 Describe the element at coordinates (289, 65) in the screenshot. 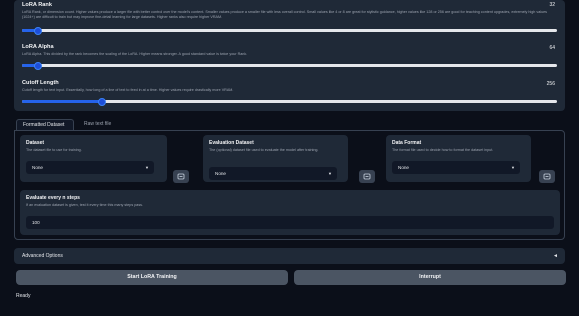

I see `lora-alpha-slider` at that location.